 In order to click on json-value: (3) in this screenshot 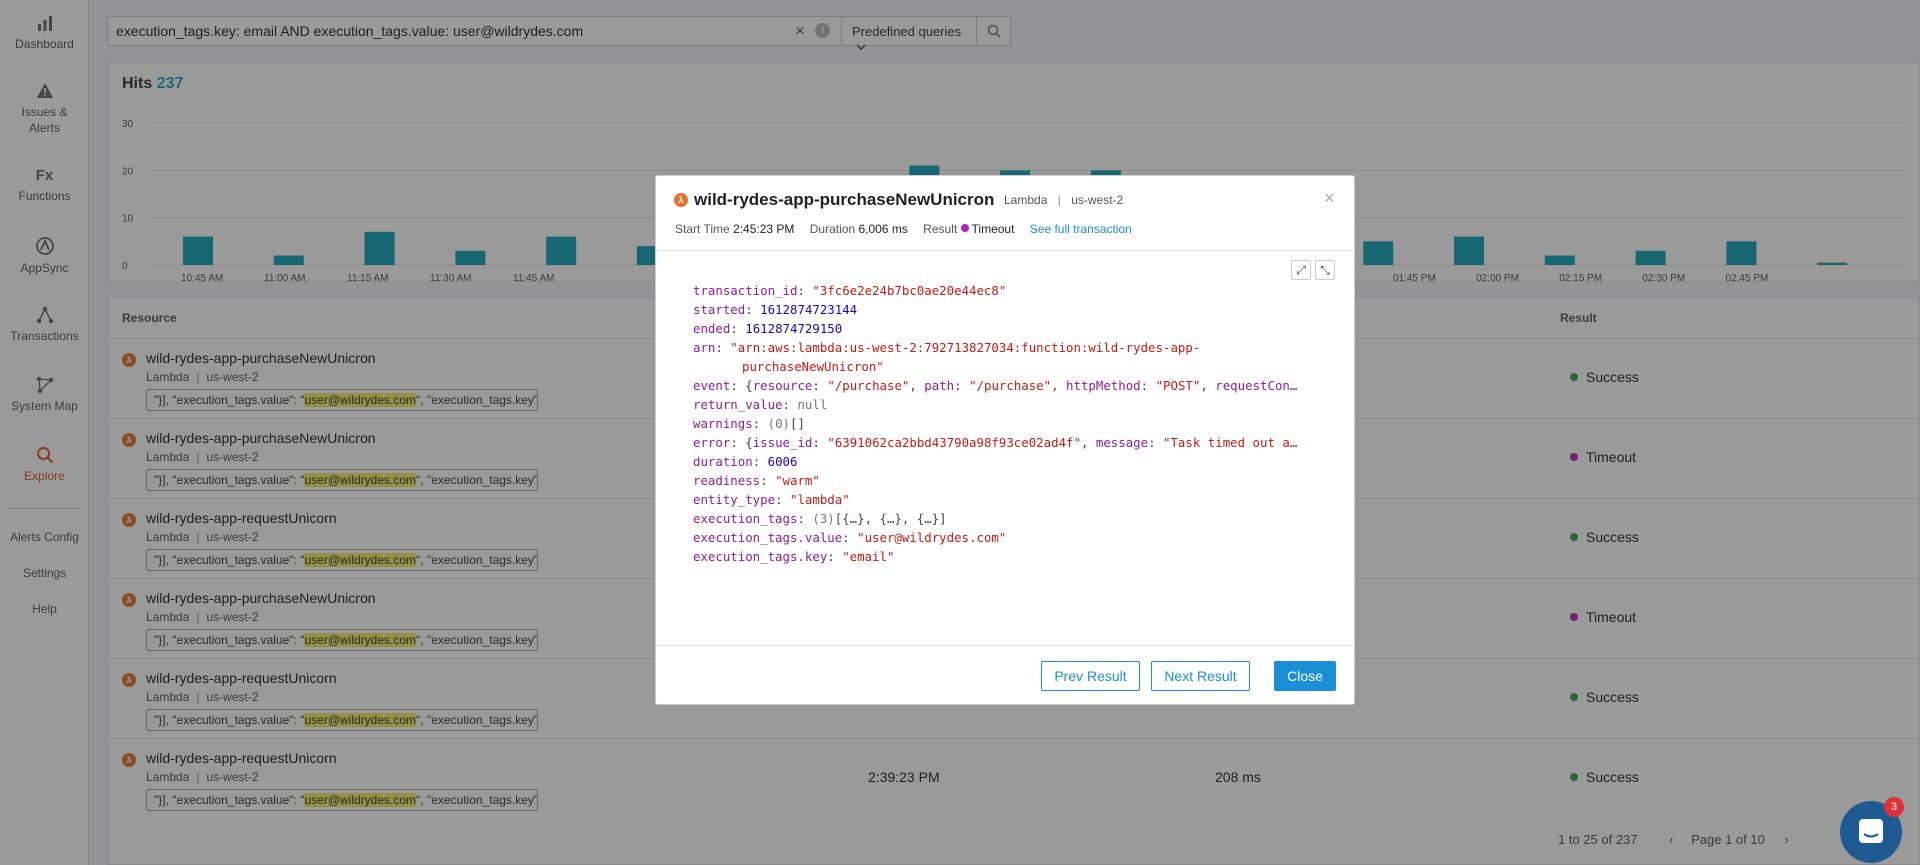, I will do `click(823, 518)`.